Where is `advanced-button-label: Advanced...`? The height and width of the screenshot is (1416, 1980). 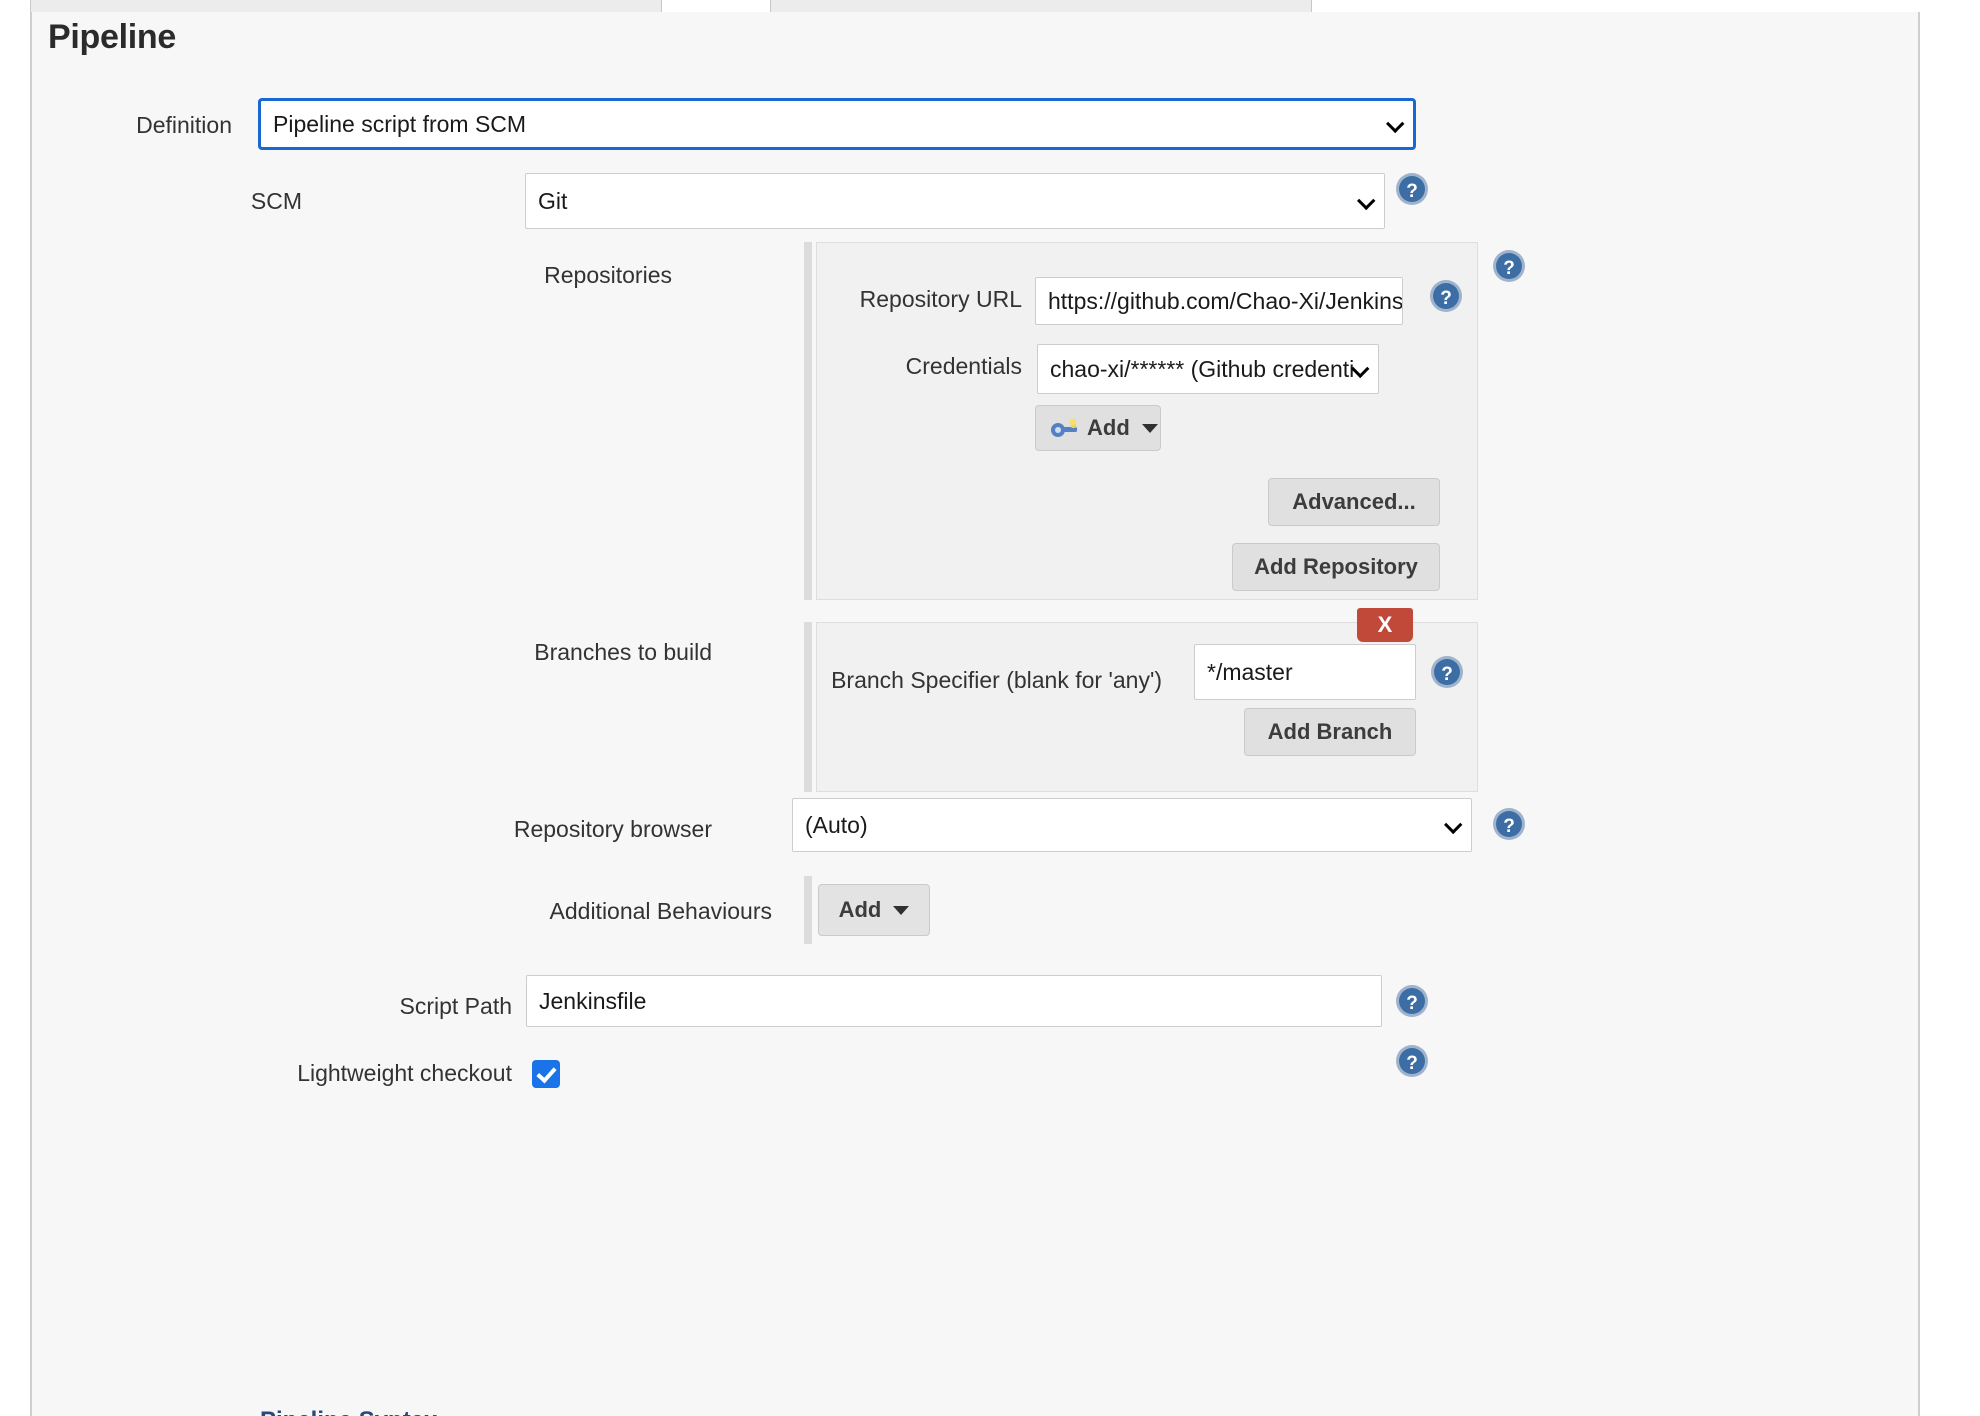
advanced-button-label: Advanced... is located at coordinates (1354, 501).